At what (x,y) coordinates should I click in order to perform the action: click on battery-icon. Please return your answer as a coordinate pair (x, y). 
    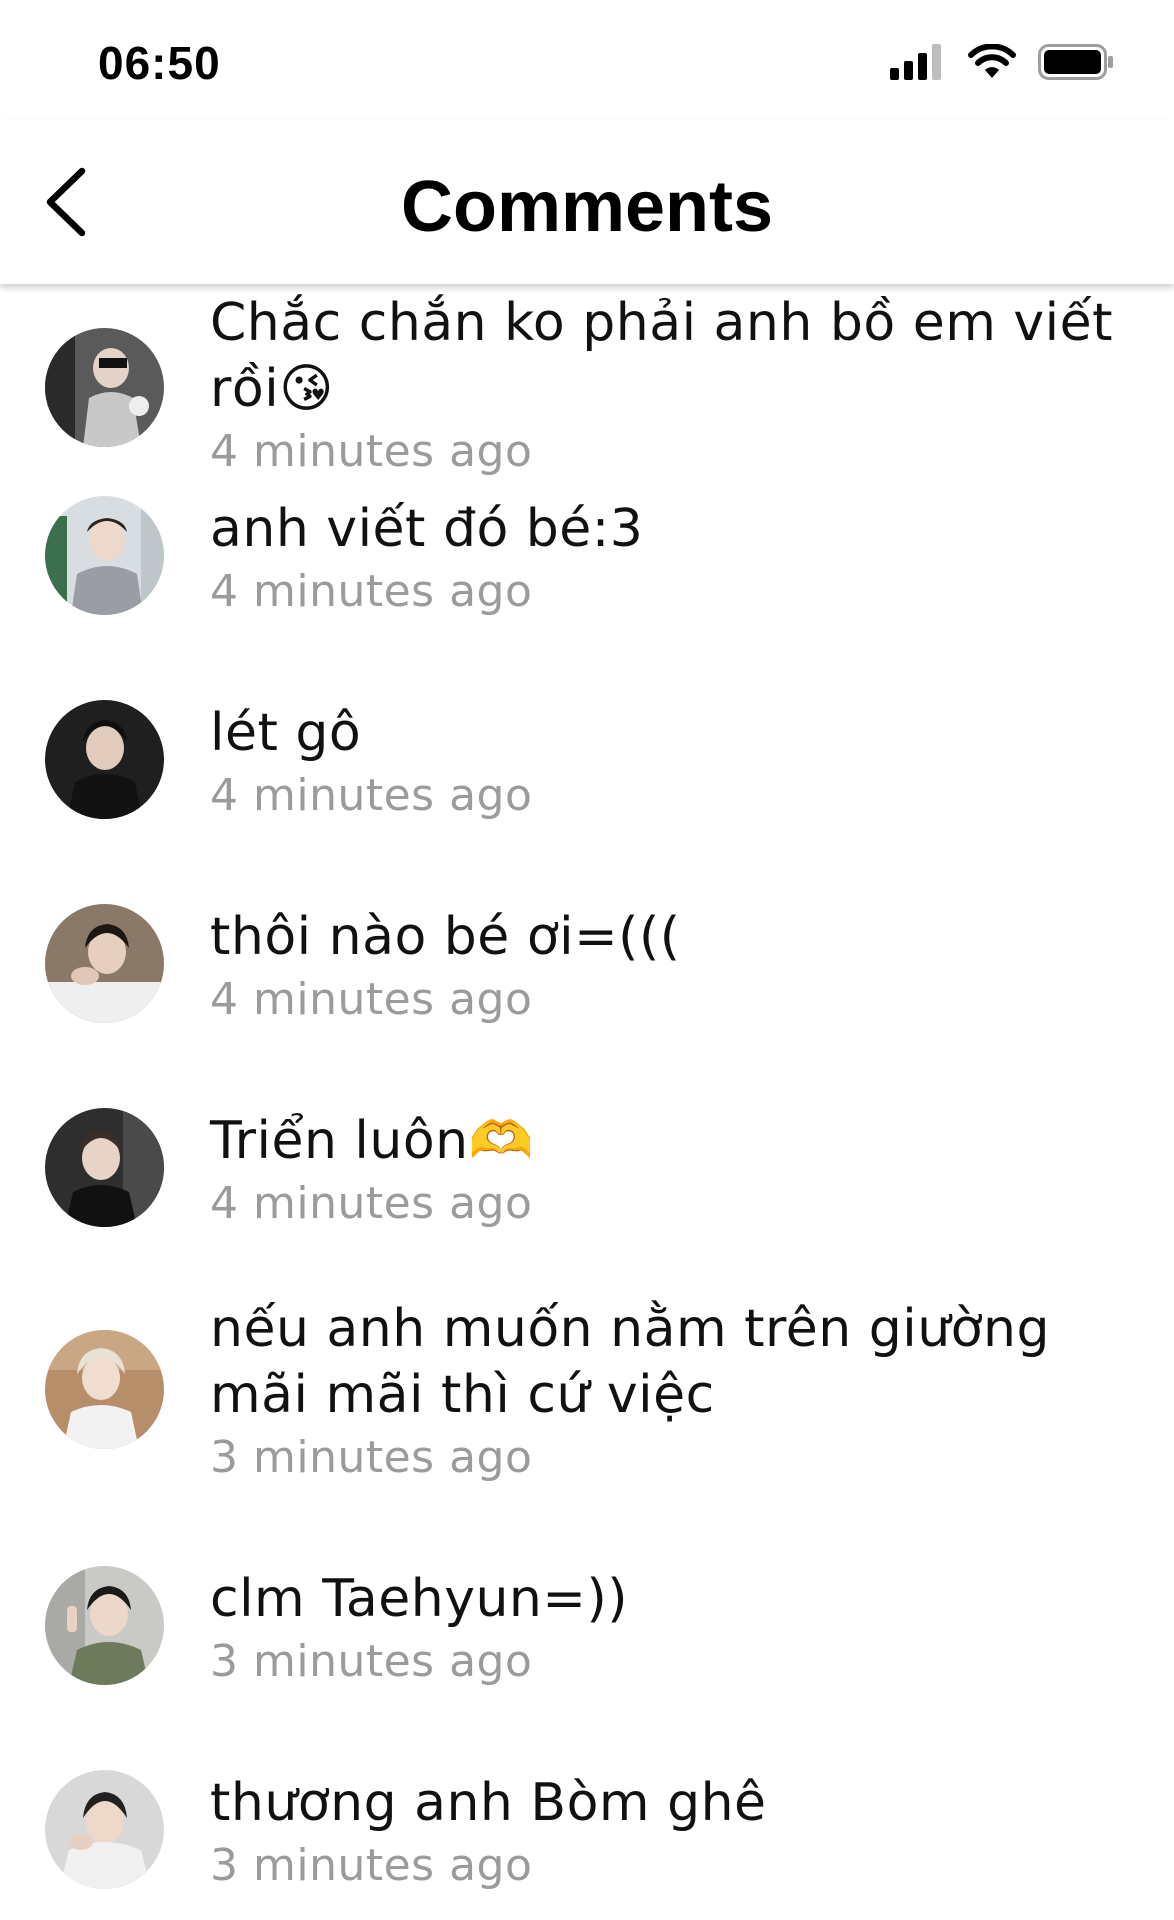
    Looking at the image, I should click on (1076, 64).